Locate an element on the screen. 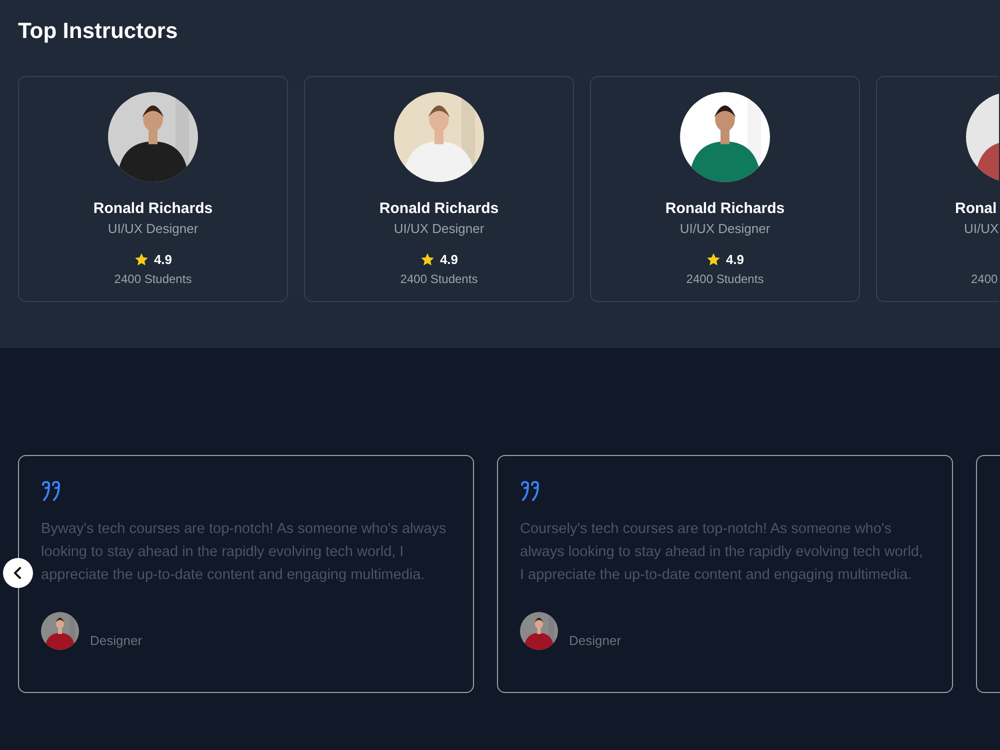  chevron-left-icon is located at coordinates (18, 573).